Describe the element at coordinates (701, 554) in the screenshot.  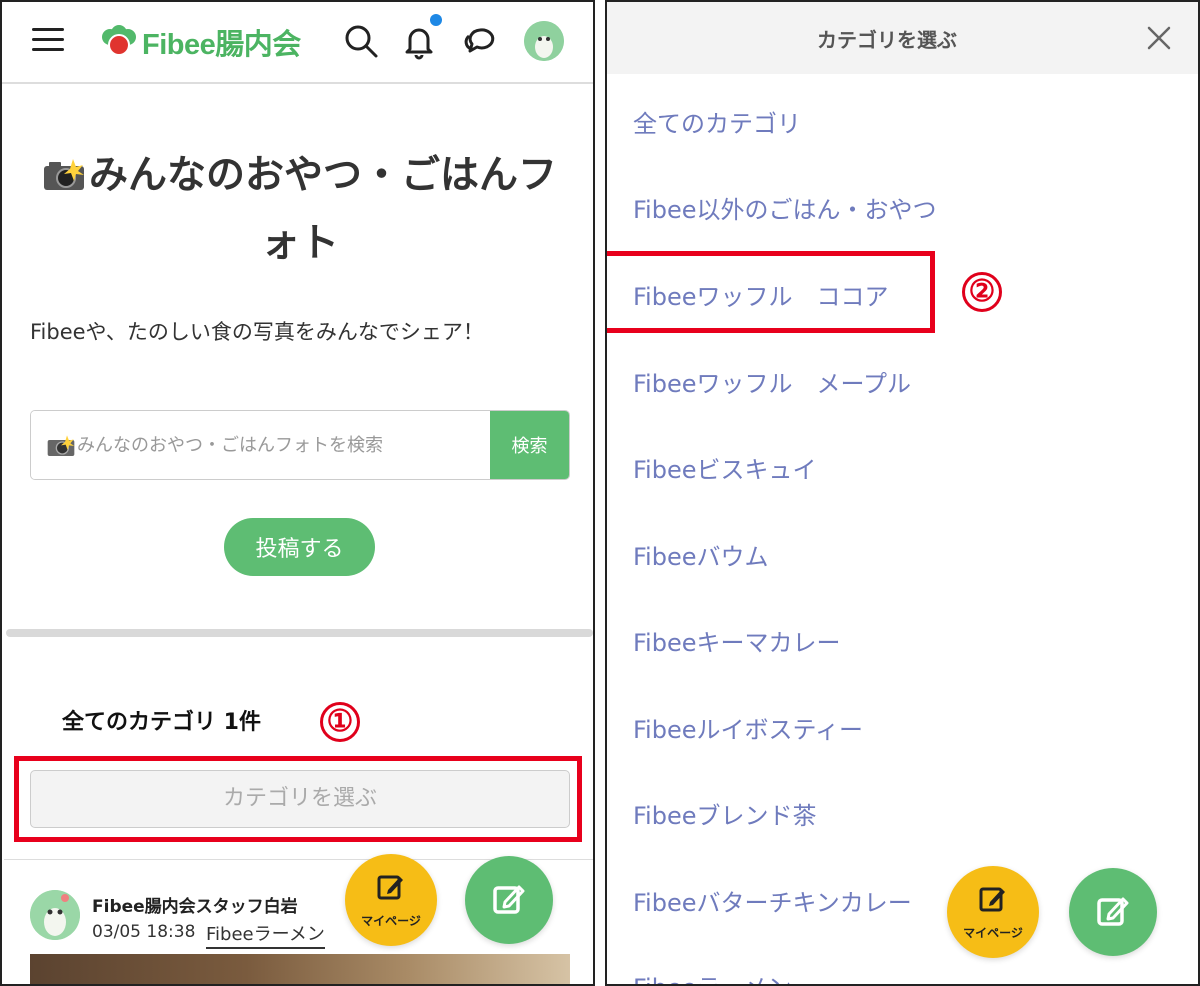
I see `category-option: Fibeeバウム` at that location.